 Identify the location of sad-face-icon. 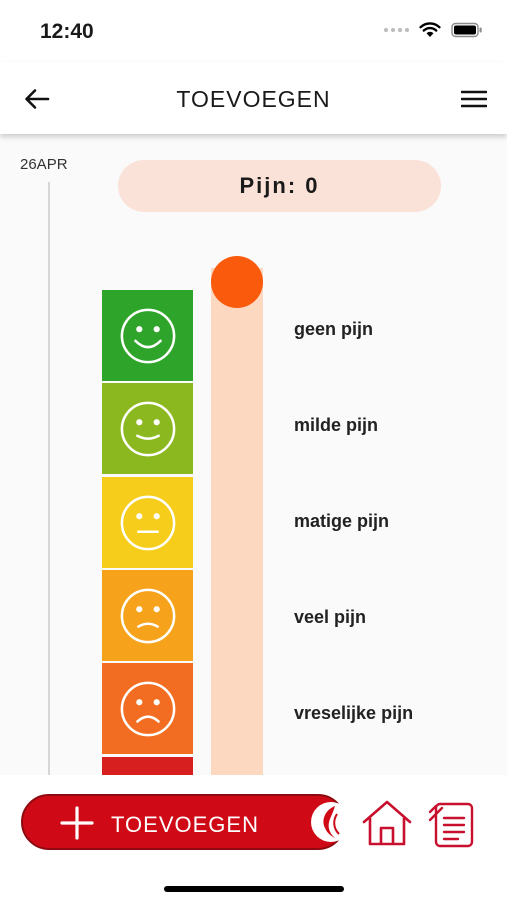
(147, 615).